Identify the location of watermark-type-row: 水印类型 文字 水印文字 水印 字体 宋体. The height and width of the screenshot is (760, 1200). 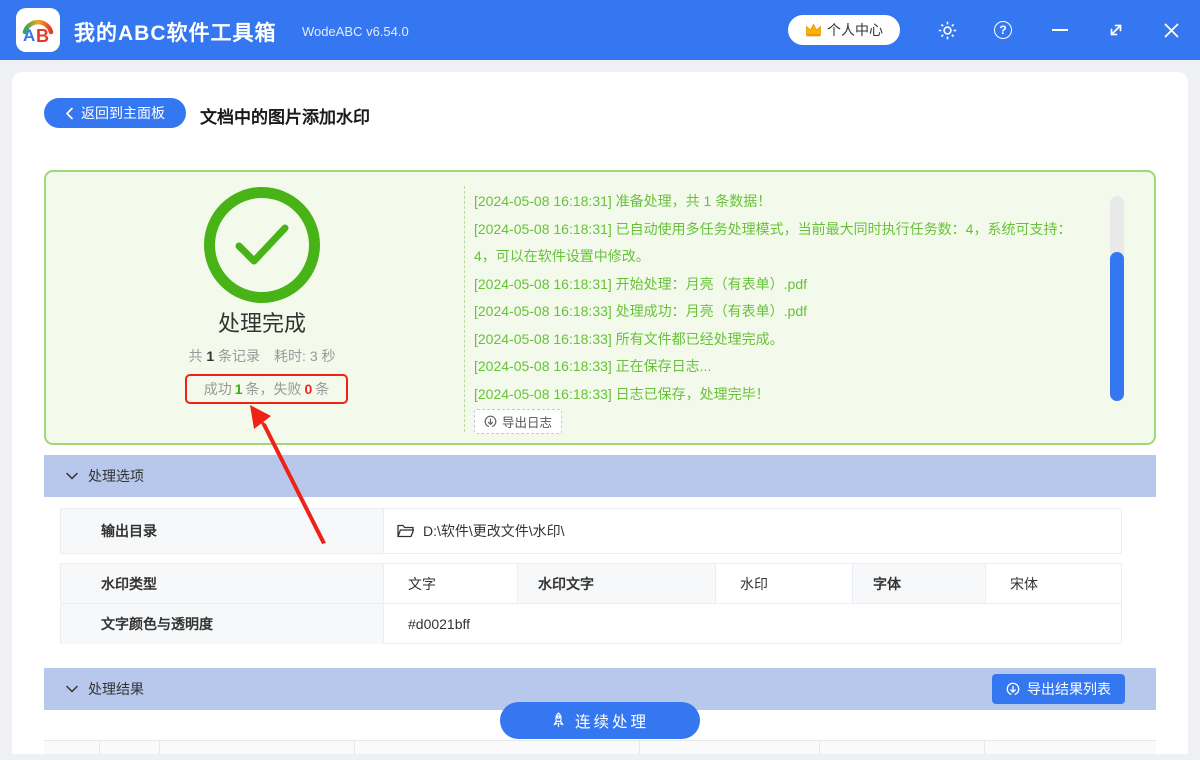
(591, 584).